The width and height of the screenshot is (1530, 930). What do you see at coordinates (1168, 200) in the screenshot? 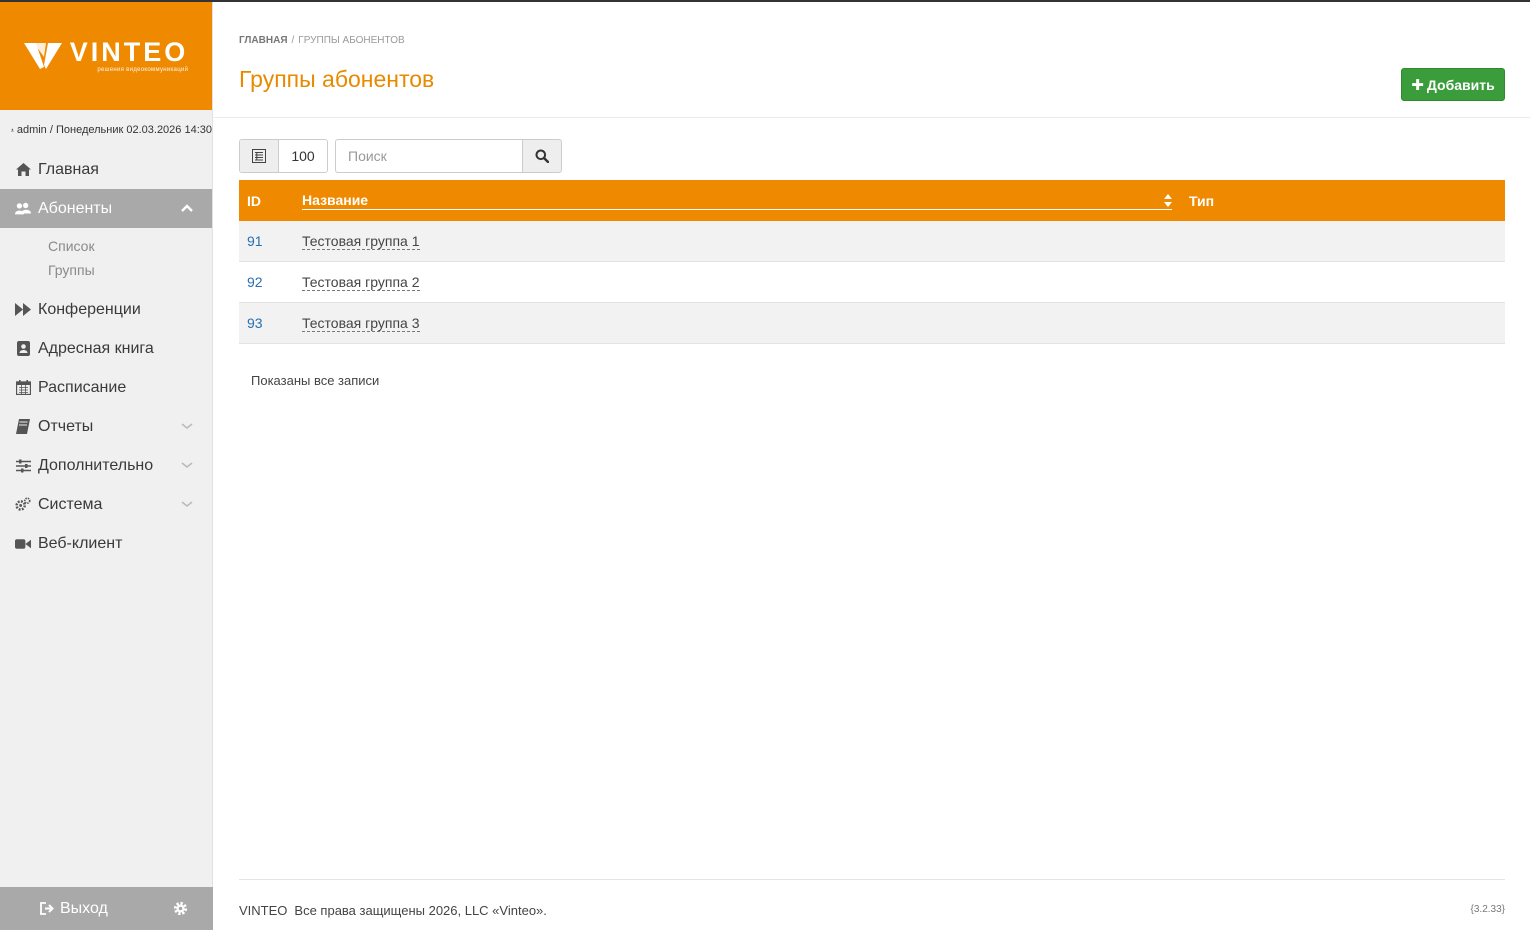
I see `sort-icon` at bounding box center [1168, 200].